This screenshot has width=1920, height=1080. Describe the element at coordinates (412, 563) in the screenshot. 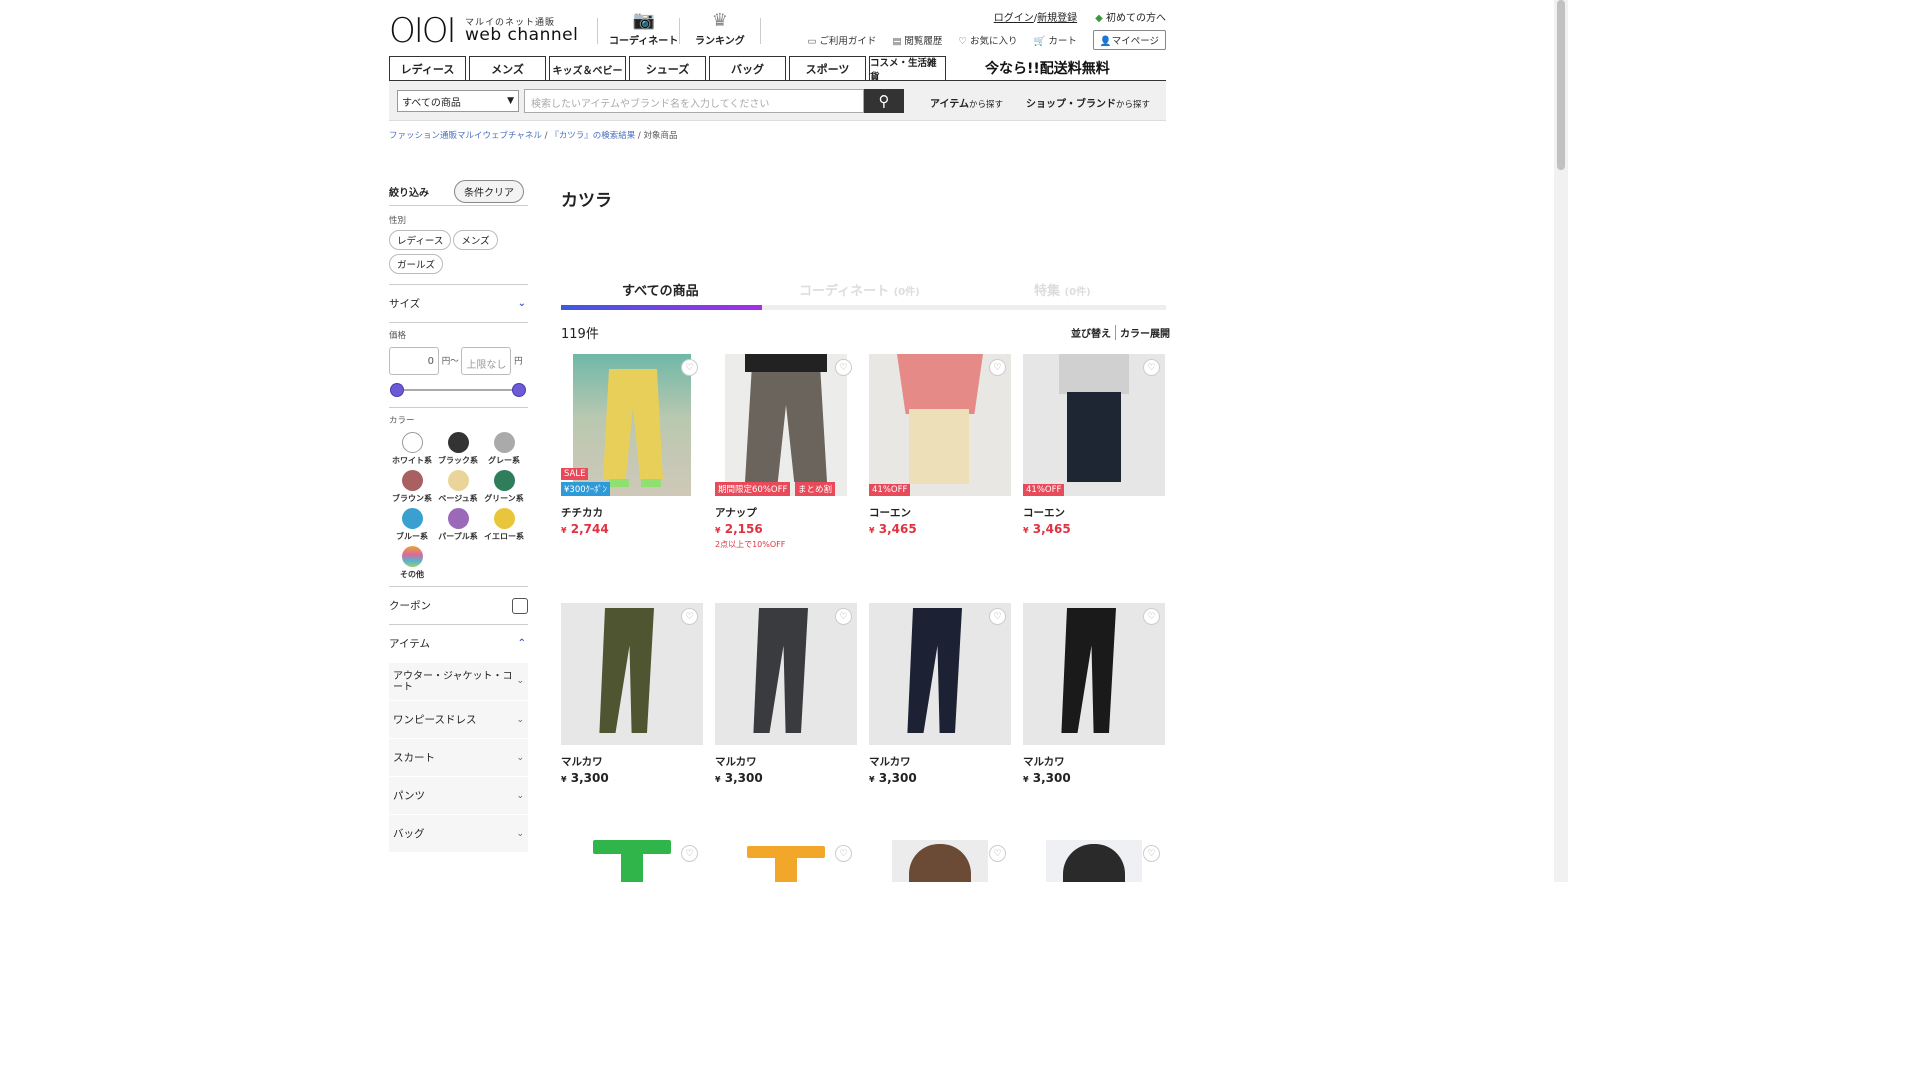

I see `color-swatch: その他` at that location.